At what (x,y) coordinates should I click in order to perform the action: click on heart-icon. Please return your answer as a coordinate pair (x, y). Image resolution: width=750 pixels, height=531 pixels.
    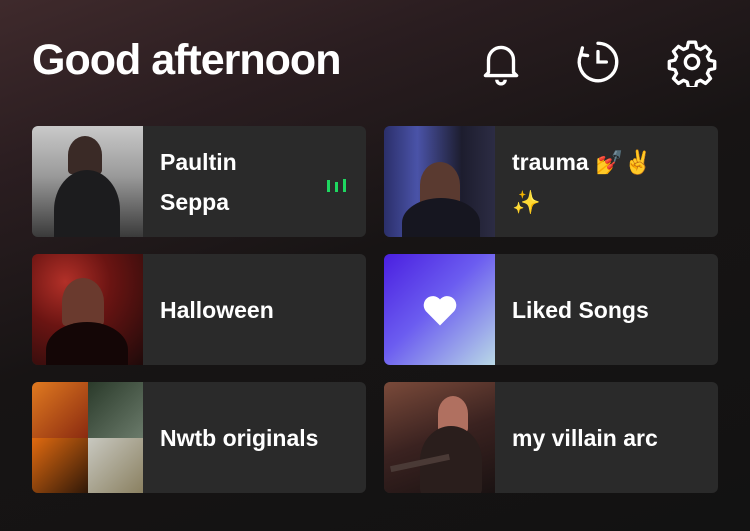
    Looking at the image, I should click on (439, 310).